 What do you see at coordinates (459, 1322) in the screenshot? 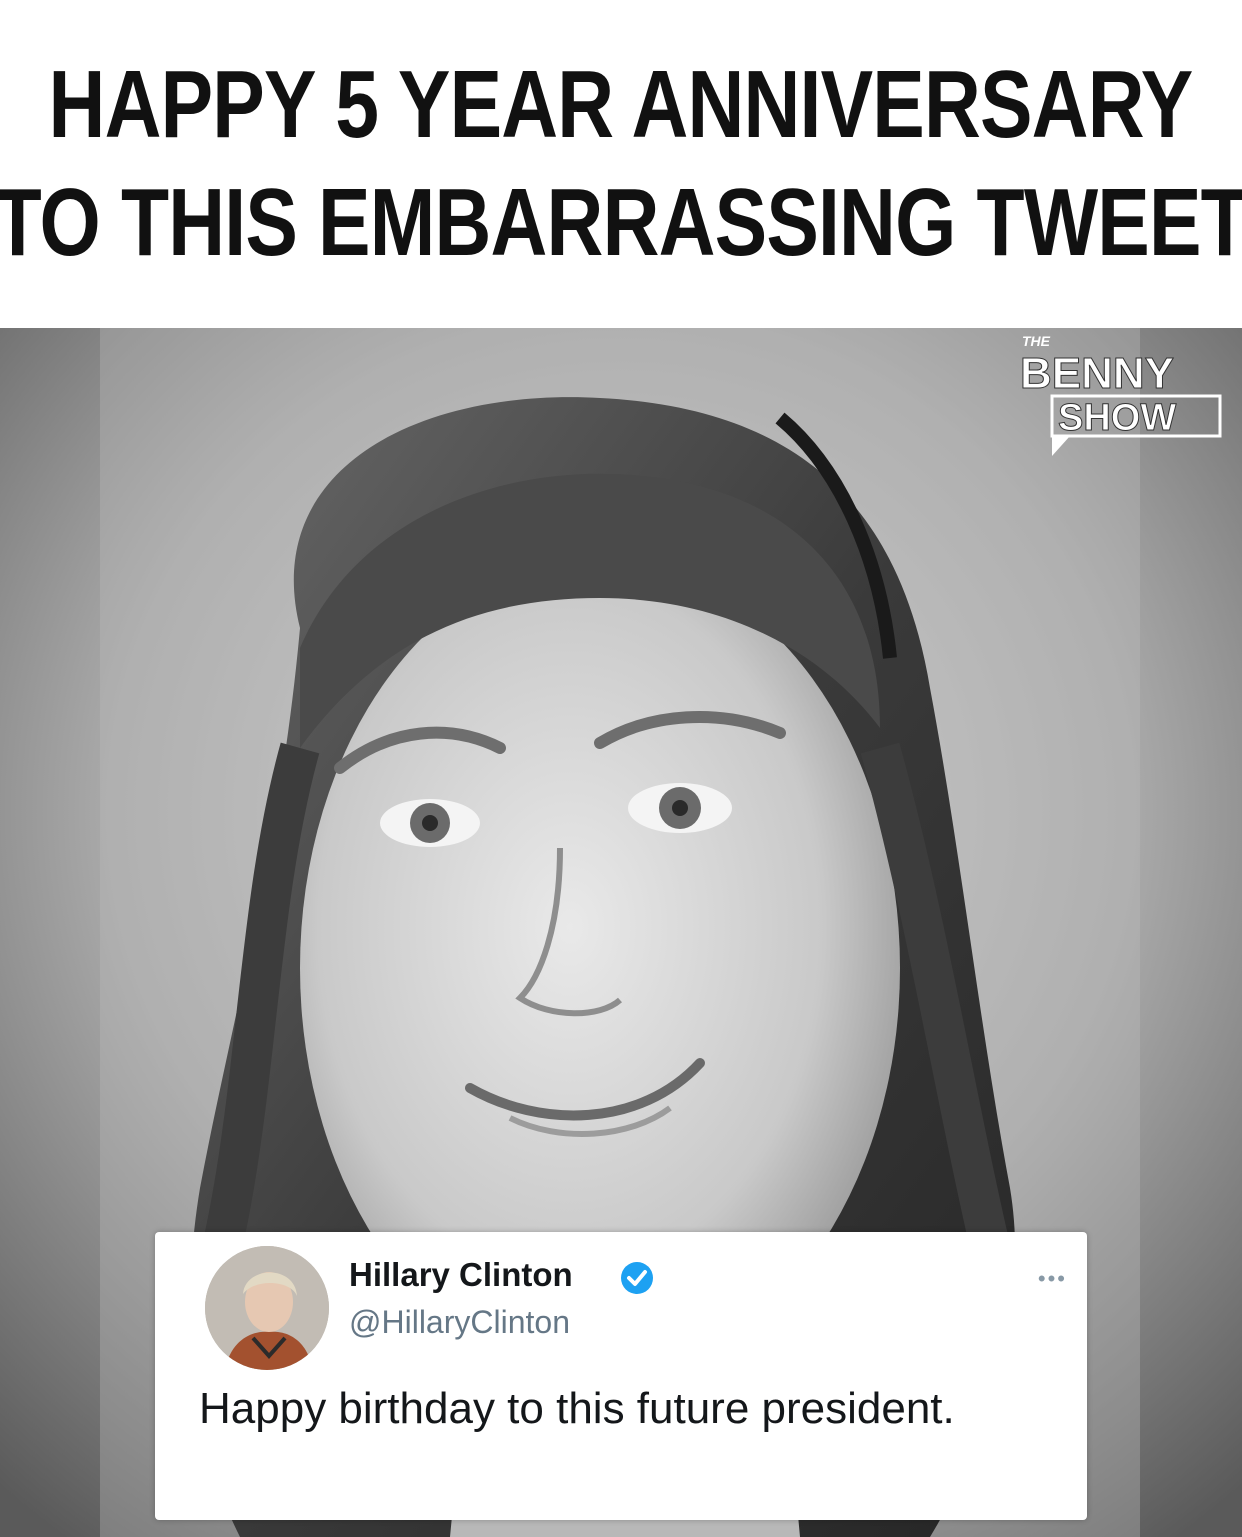
I see `author-handle: @HillaryClinton` at bounding box center [459, 1322].